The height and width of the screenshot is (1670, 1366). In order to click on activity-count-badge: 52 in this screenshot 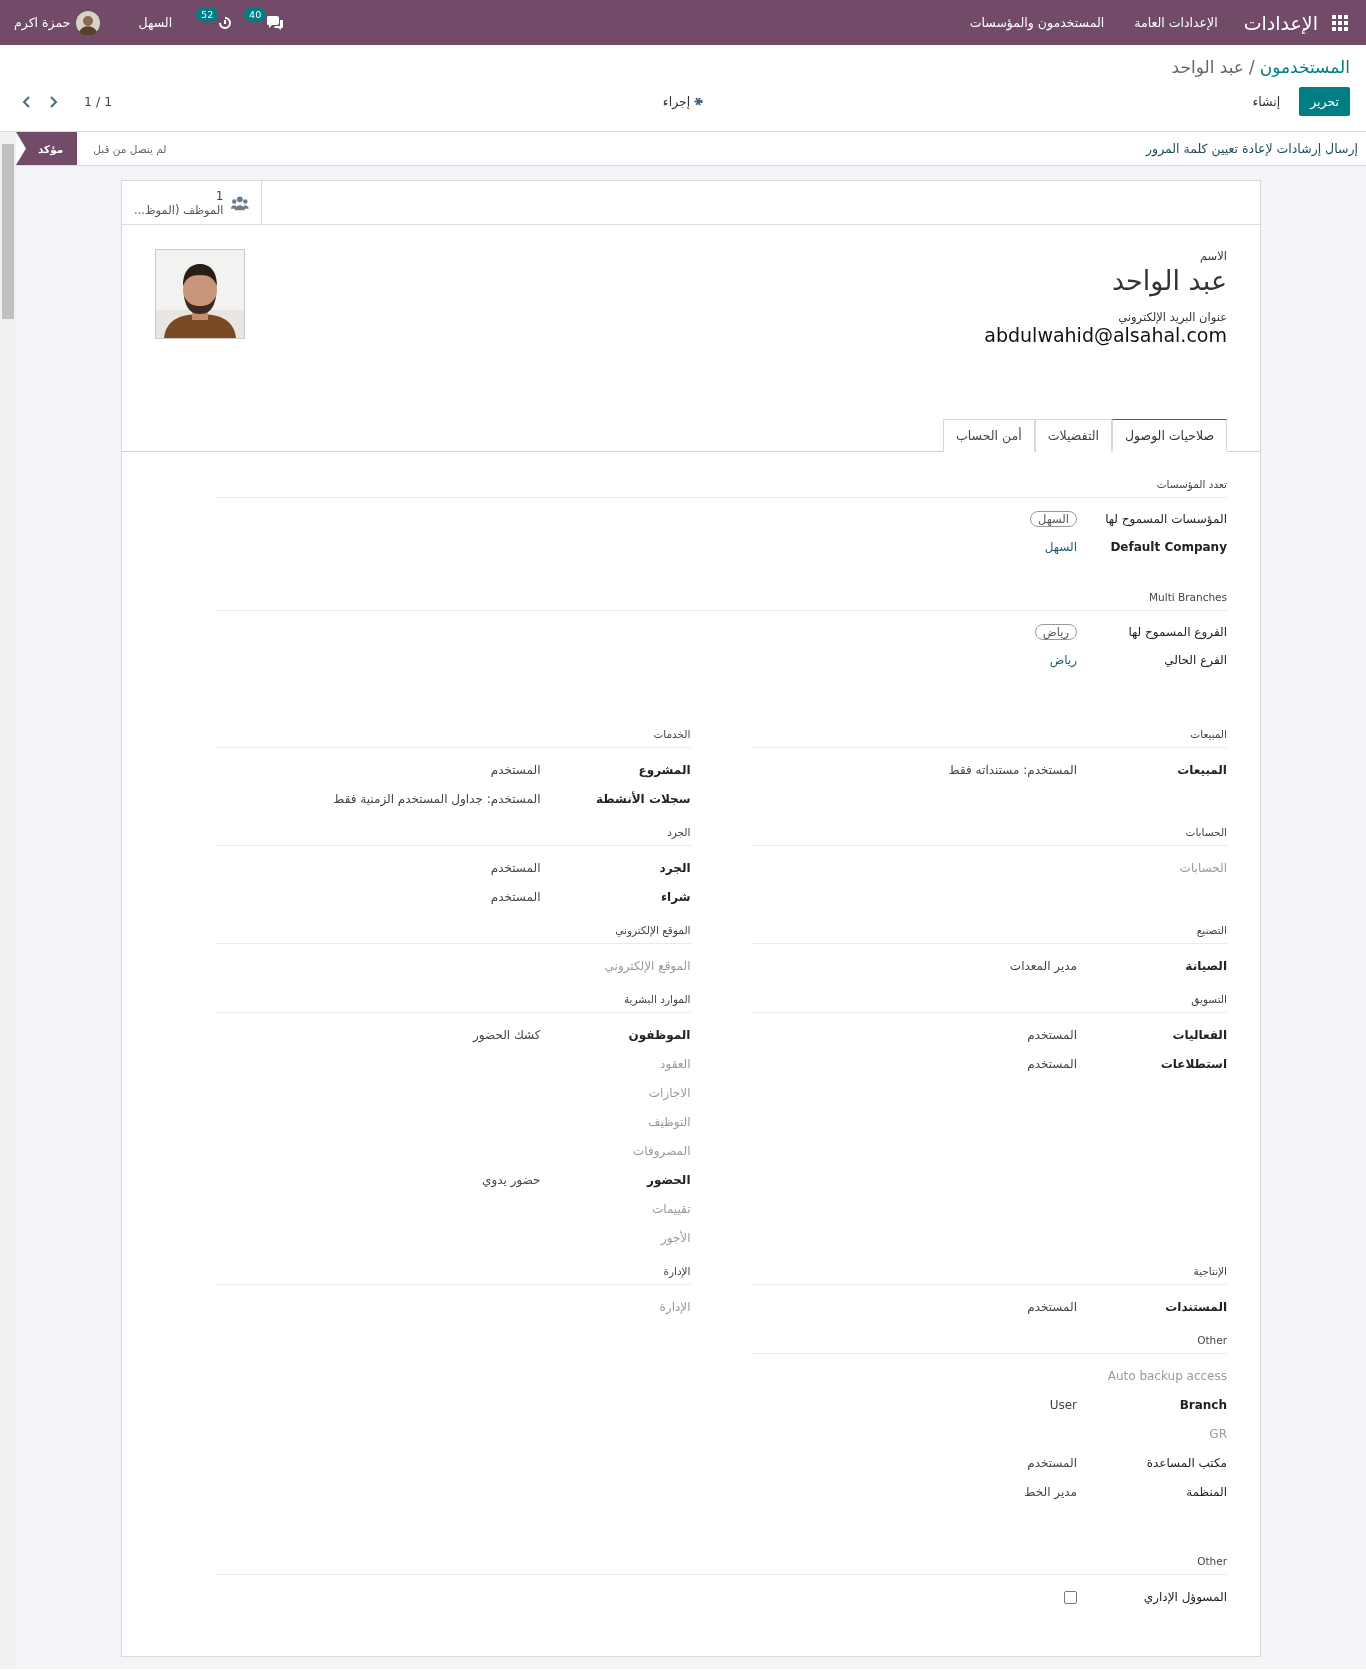, I will do `click(207, 14)`.